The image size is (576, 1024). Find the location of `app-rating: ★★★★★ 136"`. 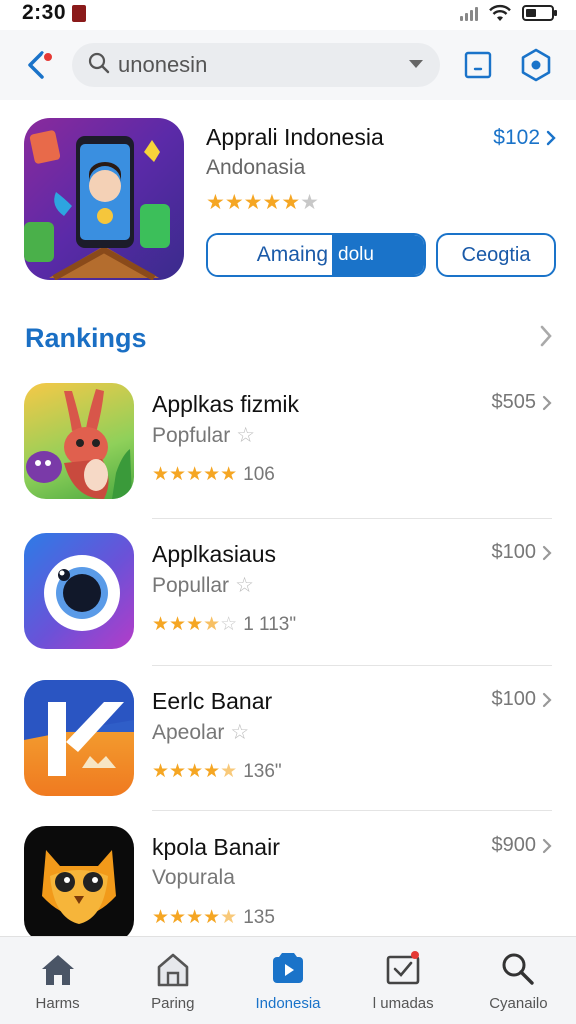

app-rating: ★★★★★ 136" is located at coordinates (217, 771).